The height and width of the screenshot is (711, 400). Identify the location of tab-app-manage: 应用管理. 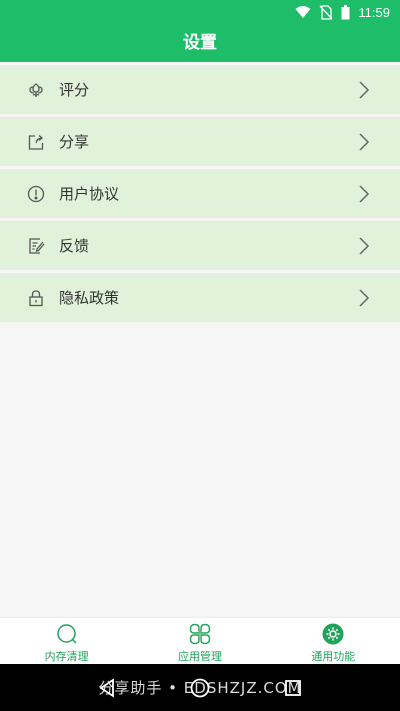
(199, 641).